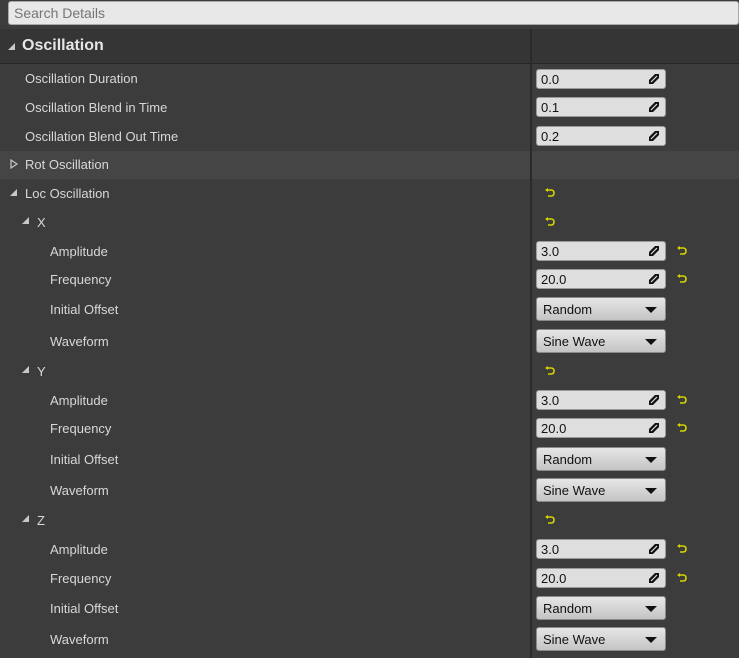 Image resolution: width=739 pixels, height=658 pixels. Describe the element at coordinates (369, 222) in the screenshot. I see `axis-header-x: X` at that location.